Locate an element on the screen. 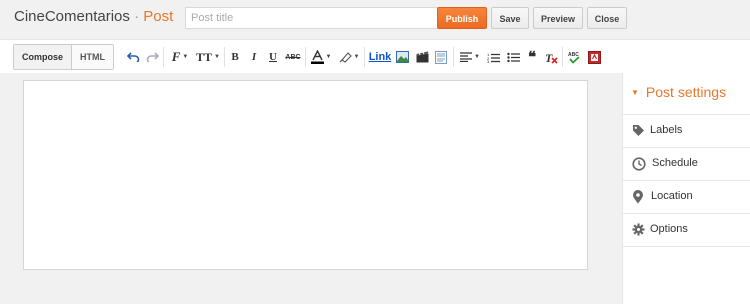  sidebar-item-options: Options is located at coordinates (686, 230).